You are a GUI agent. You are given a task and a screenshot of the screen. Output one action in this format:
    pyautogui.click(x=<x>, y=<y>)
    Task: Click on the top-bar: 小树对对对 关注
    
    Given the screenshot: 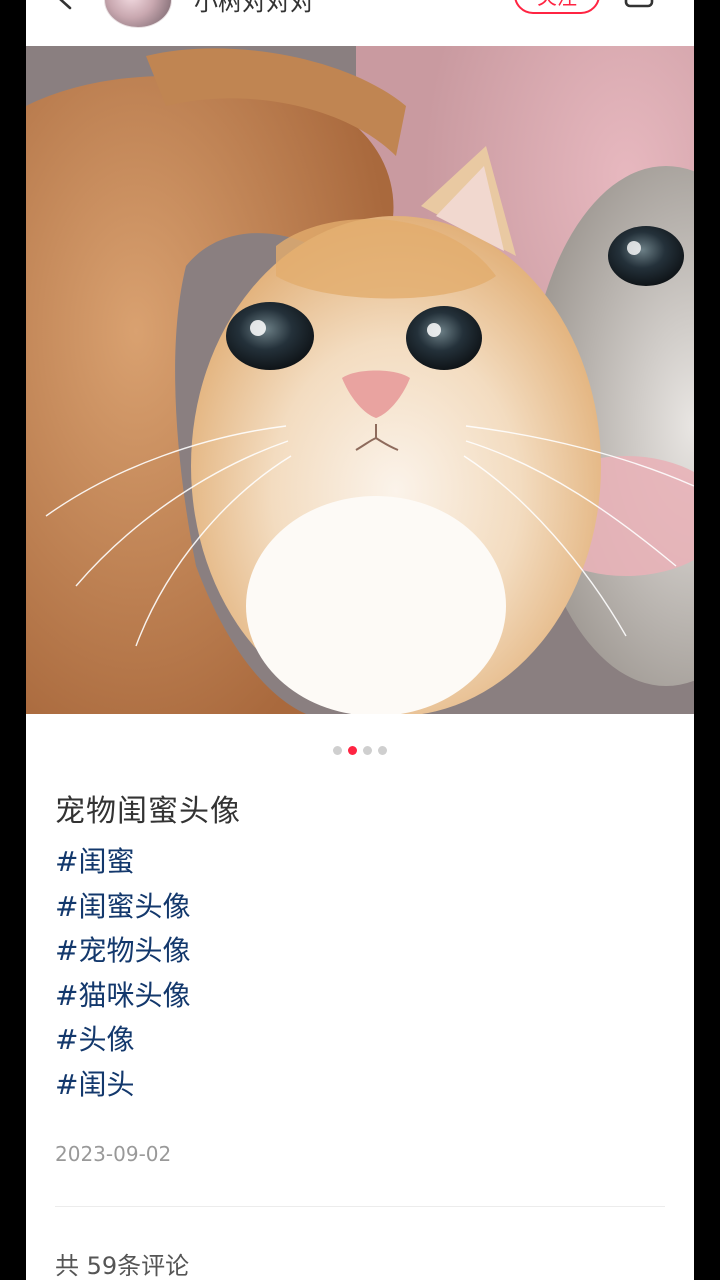 What is the action you would take?
    pyautogui.click(x=360, y=23)
    